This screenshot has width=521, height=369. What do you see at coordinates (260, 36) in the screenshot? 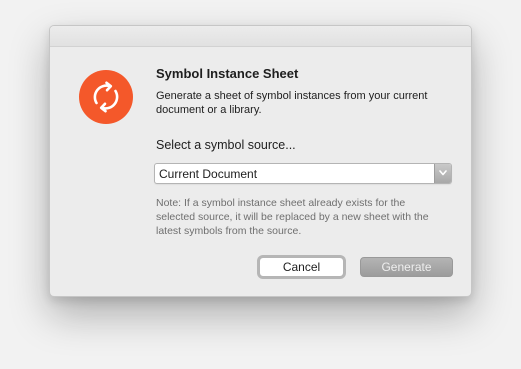
I see `window-titlebar` at bounding box center [260, 36].